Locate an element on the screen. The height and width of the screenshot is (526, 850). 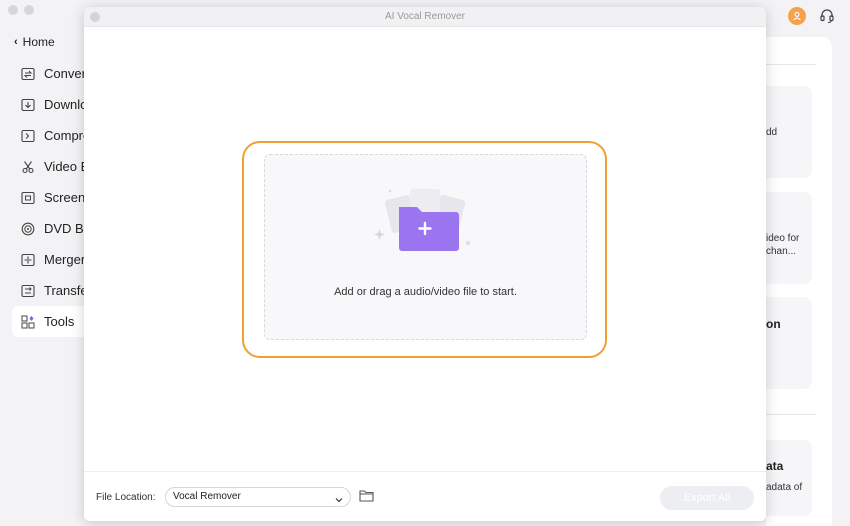
scissors-icon is located at coordinates (27, 166).